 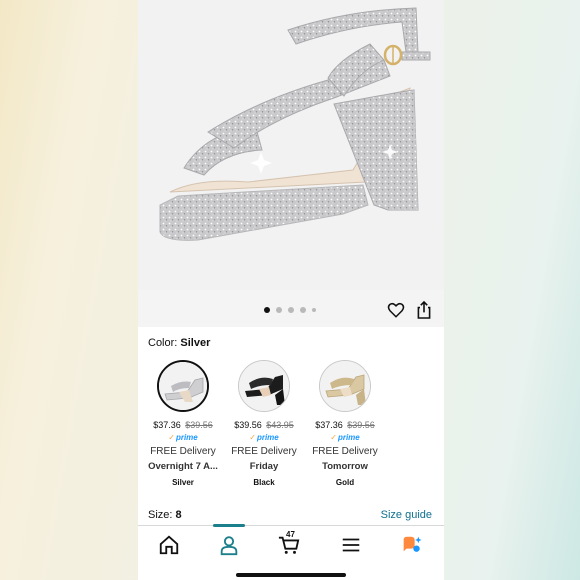 What do you see at coordinates (291, 575) in the screenshot?
I see `home-indicator` at bounding box center [291, 575].